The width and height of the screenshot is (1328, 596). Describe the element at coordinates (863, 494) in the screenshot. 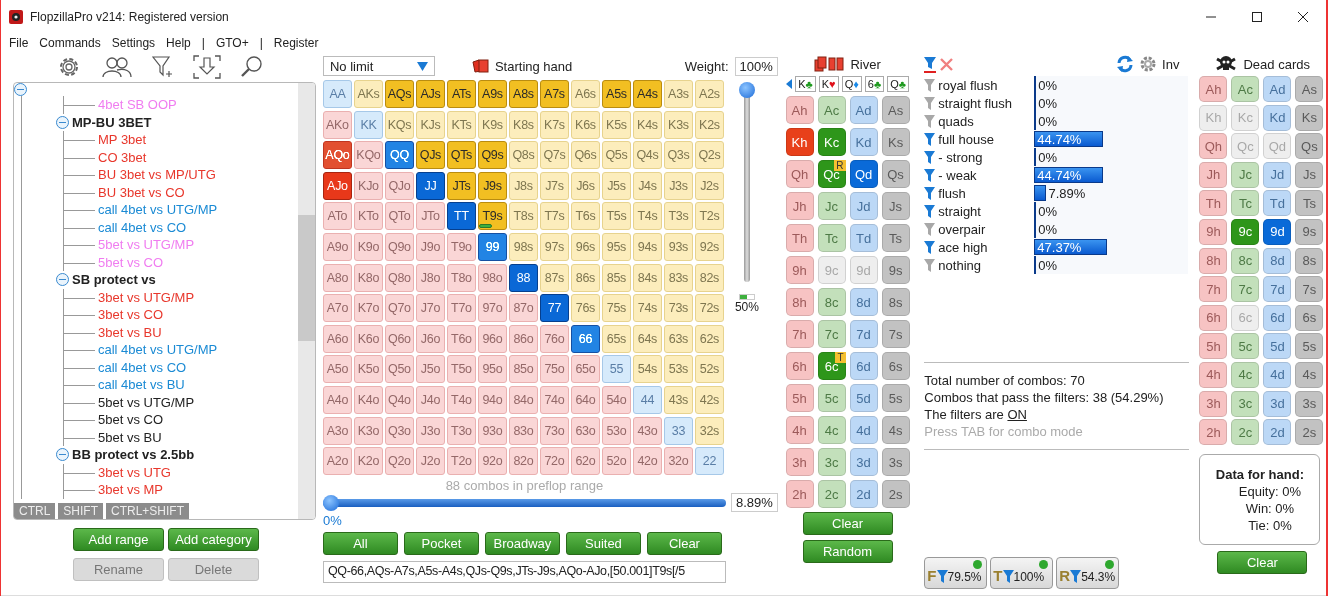

I see `card-button: 2d` at that location.